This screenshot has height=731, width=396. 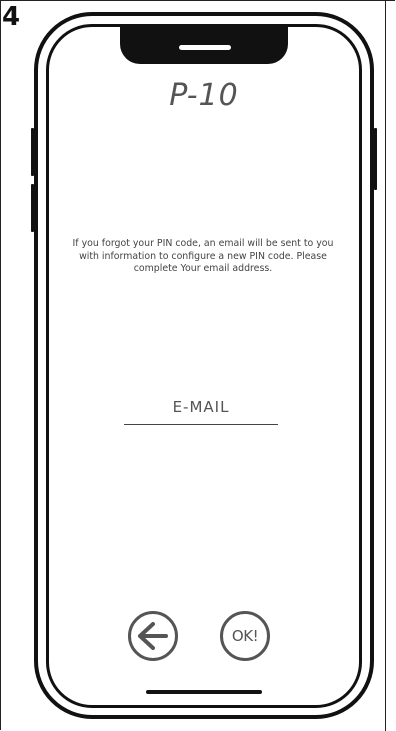 What do you see at coordinates (32, 152) in the screenshot?
I see `volume-up-button` at bounding box center [32, 152].